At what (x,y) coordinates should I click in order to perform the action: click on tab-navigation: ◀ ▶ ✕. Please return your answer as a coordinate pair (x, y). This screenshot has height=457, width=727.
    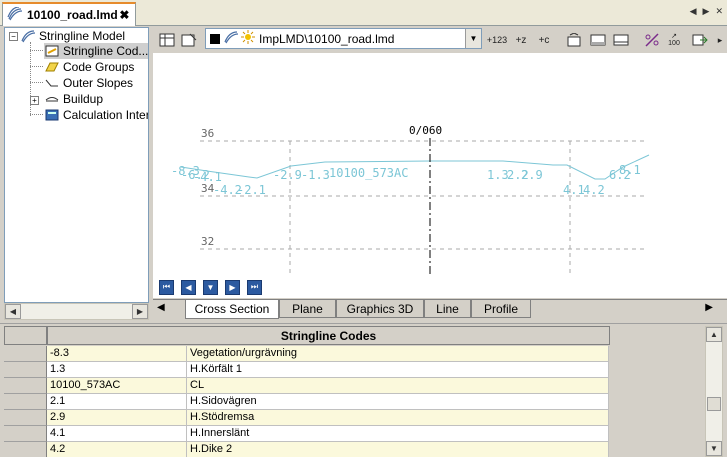
    Looking at the image, I should click on (706, 11).